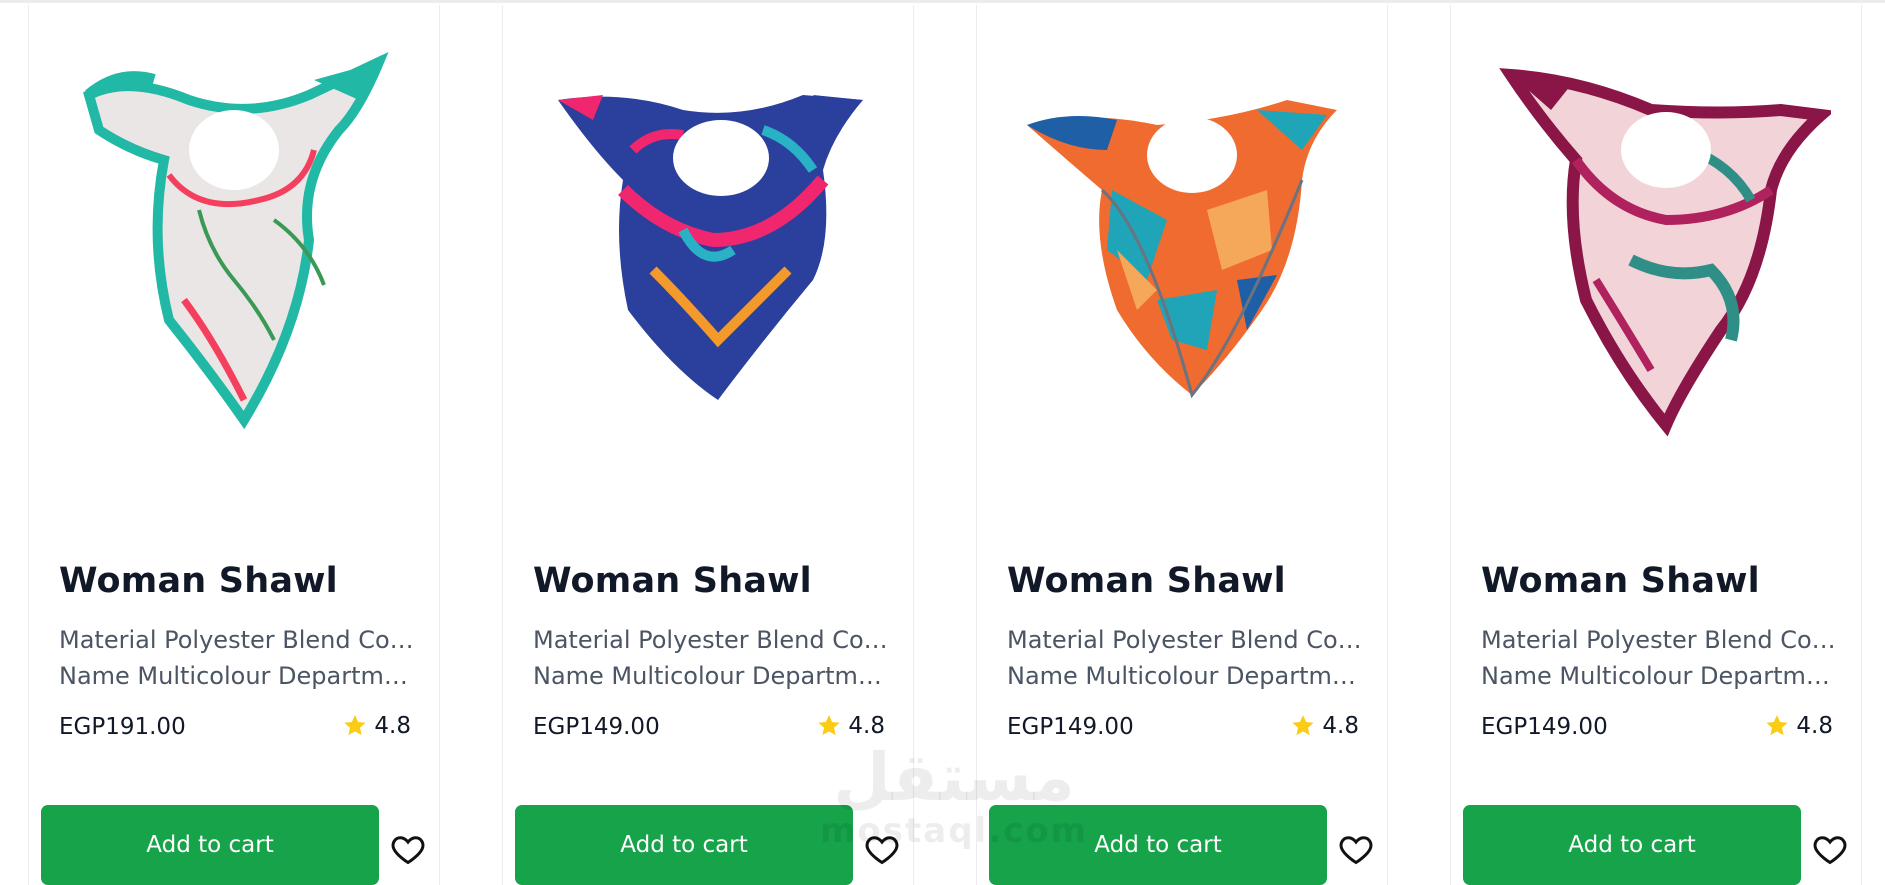 The width and height of the screenshot is (1885, 885). Describe the element at coordinates (954, 831) in the screenshot. I see `watermark-latin: mostaql.com` at that location.